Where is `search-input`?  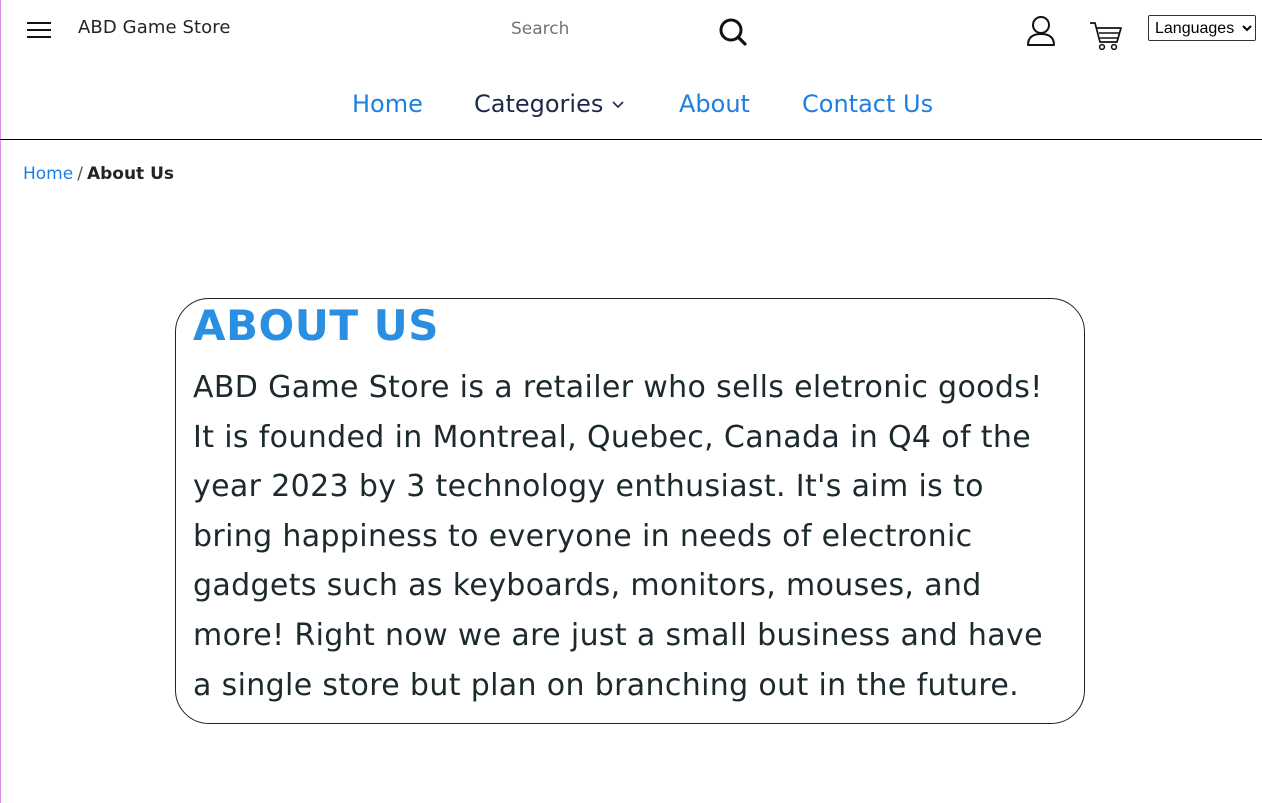 search-input is located at coordinates (605, 29).